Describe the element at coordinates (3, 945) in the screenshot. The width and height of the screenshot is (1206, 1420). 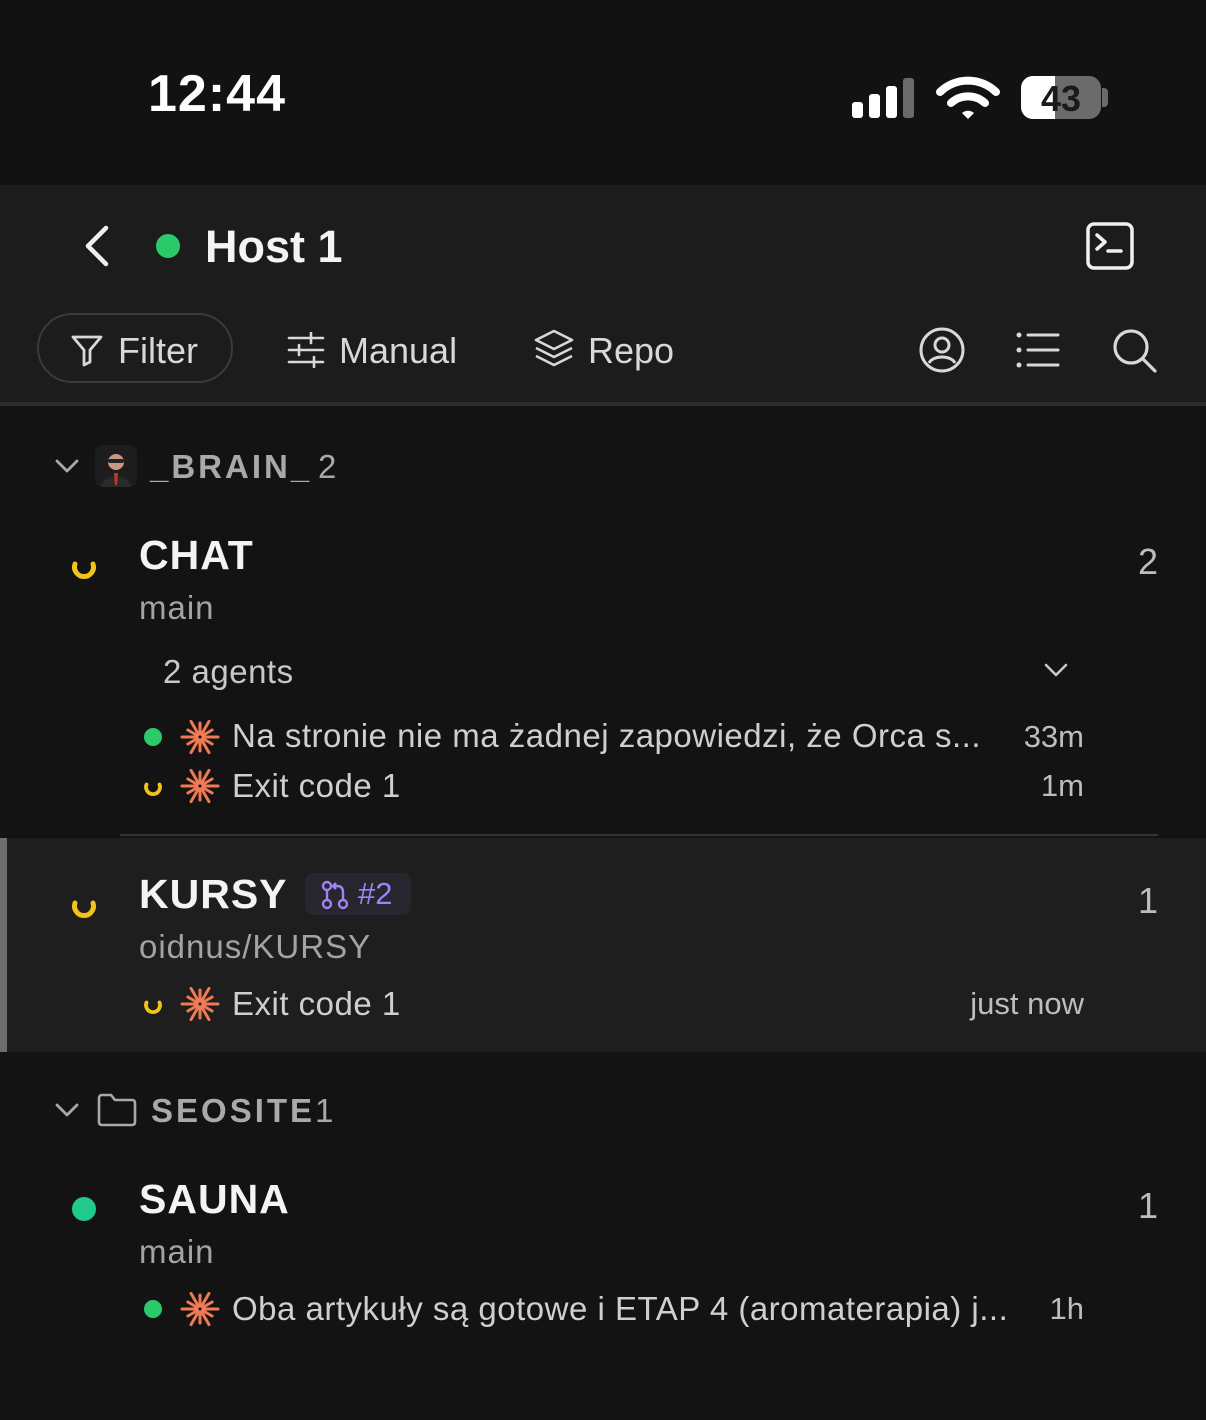
I see `selection-indicator` at that location.